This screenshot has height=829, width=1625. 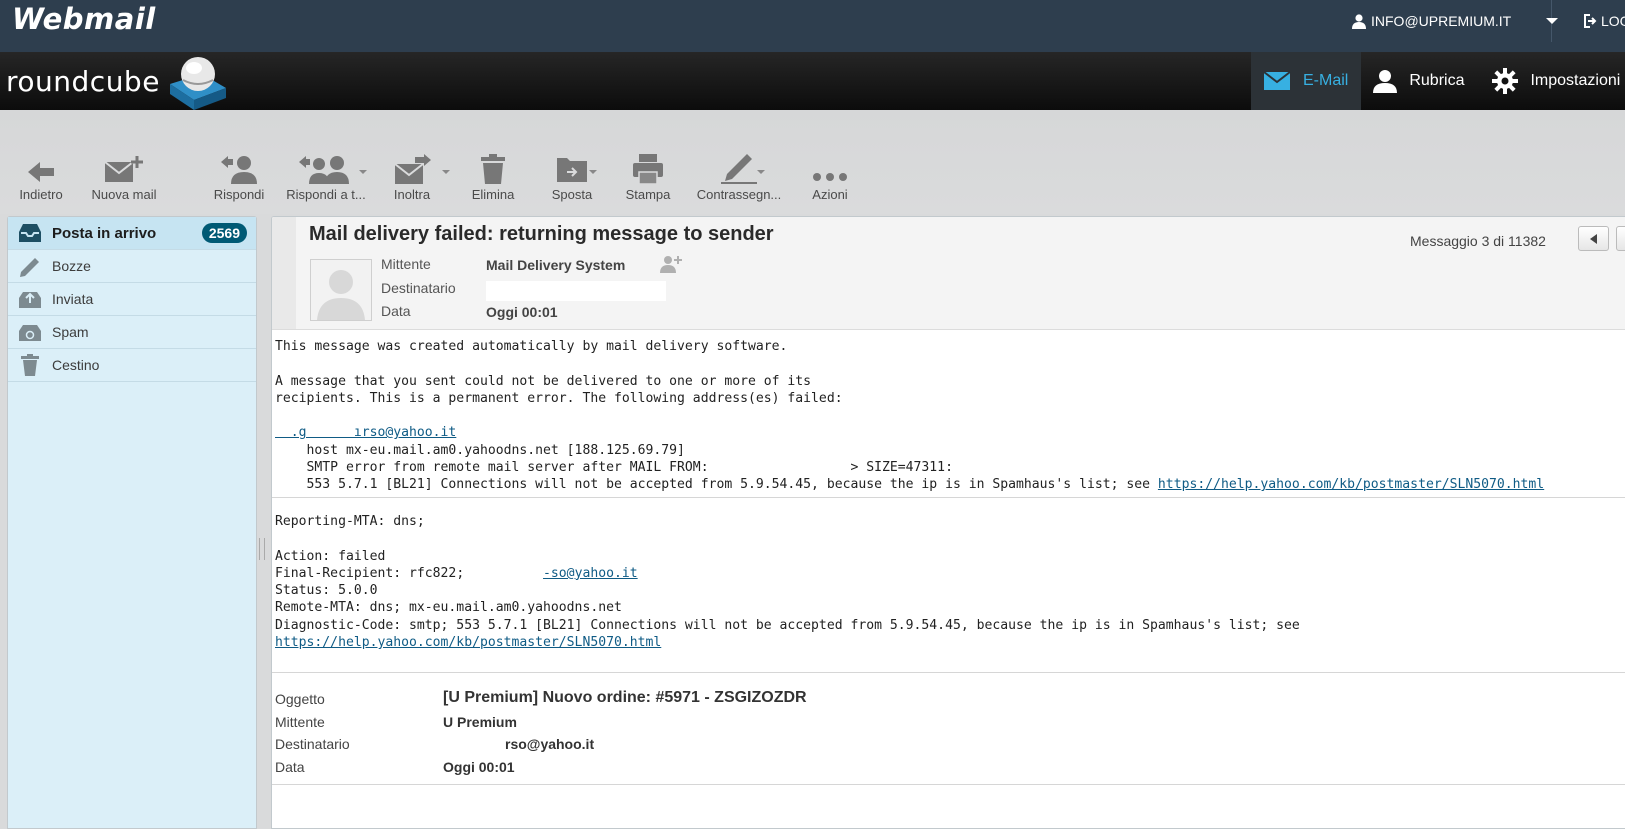 I want to click on forward-dropdown-icon, so click(x=446, y=172).